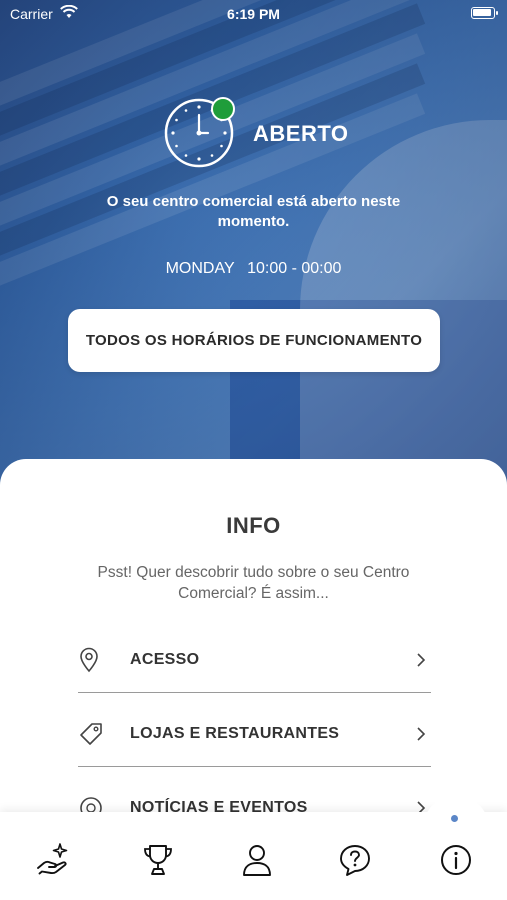 Image resolution: width=507 pixels, height=900 pixels. I want to click on today-day: MONDAY, so click(200, 268).